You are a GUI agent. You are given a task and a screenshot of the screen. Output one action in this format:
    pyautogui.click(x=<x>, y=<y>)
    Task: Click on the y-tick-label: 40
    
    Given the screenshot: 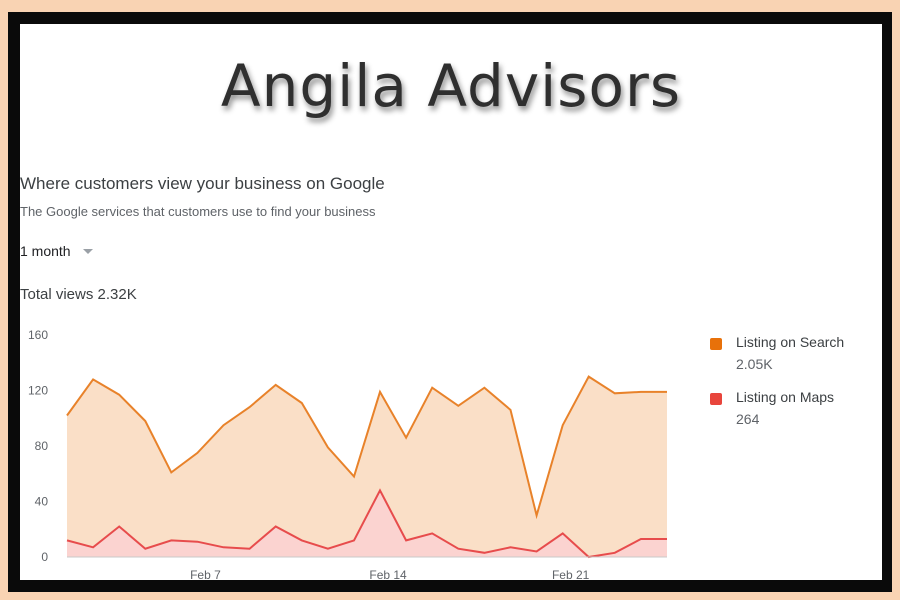 What is the action you would take?
    pyautogui.click(x=42, y=502)
    